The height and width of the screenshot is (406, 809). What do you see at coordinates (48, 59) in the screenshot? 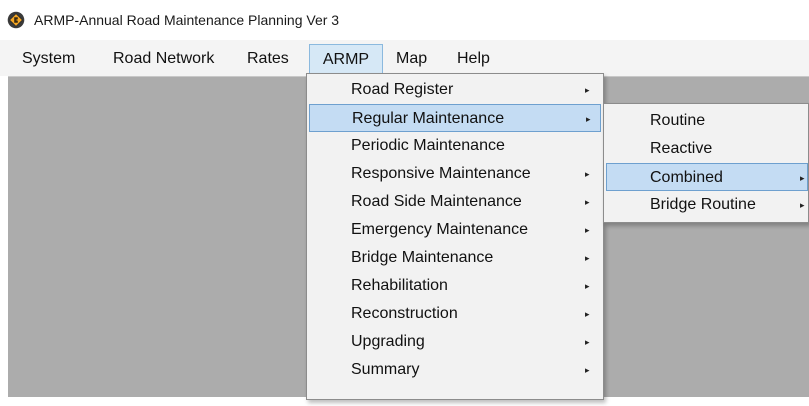
I see `menu-system: System` at bounding box center [48, 59].